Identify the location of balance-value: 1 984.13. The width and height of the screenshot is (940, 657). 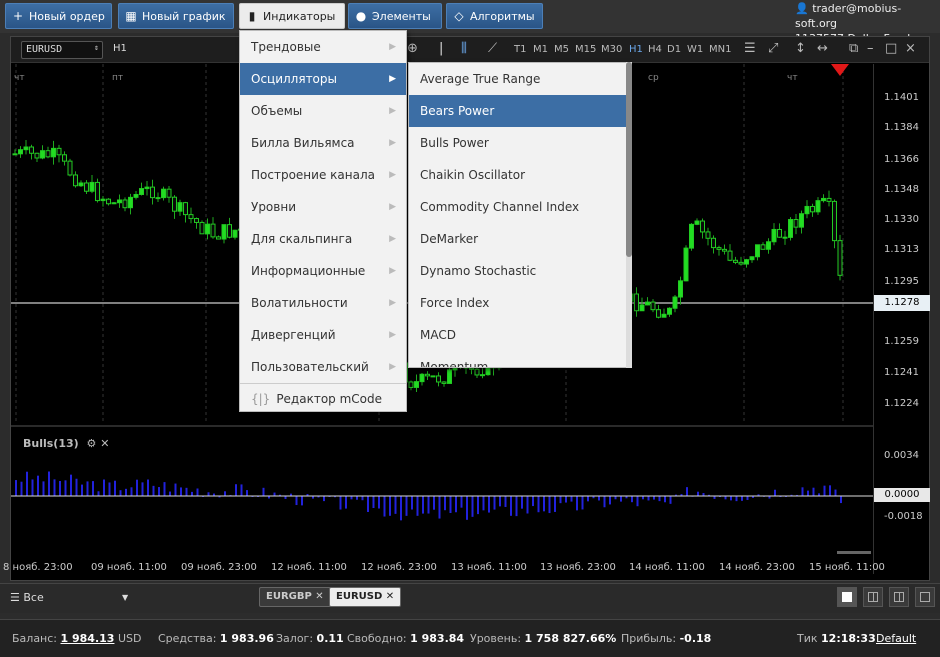
(88, 638).